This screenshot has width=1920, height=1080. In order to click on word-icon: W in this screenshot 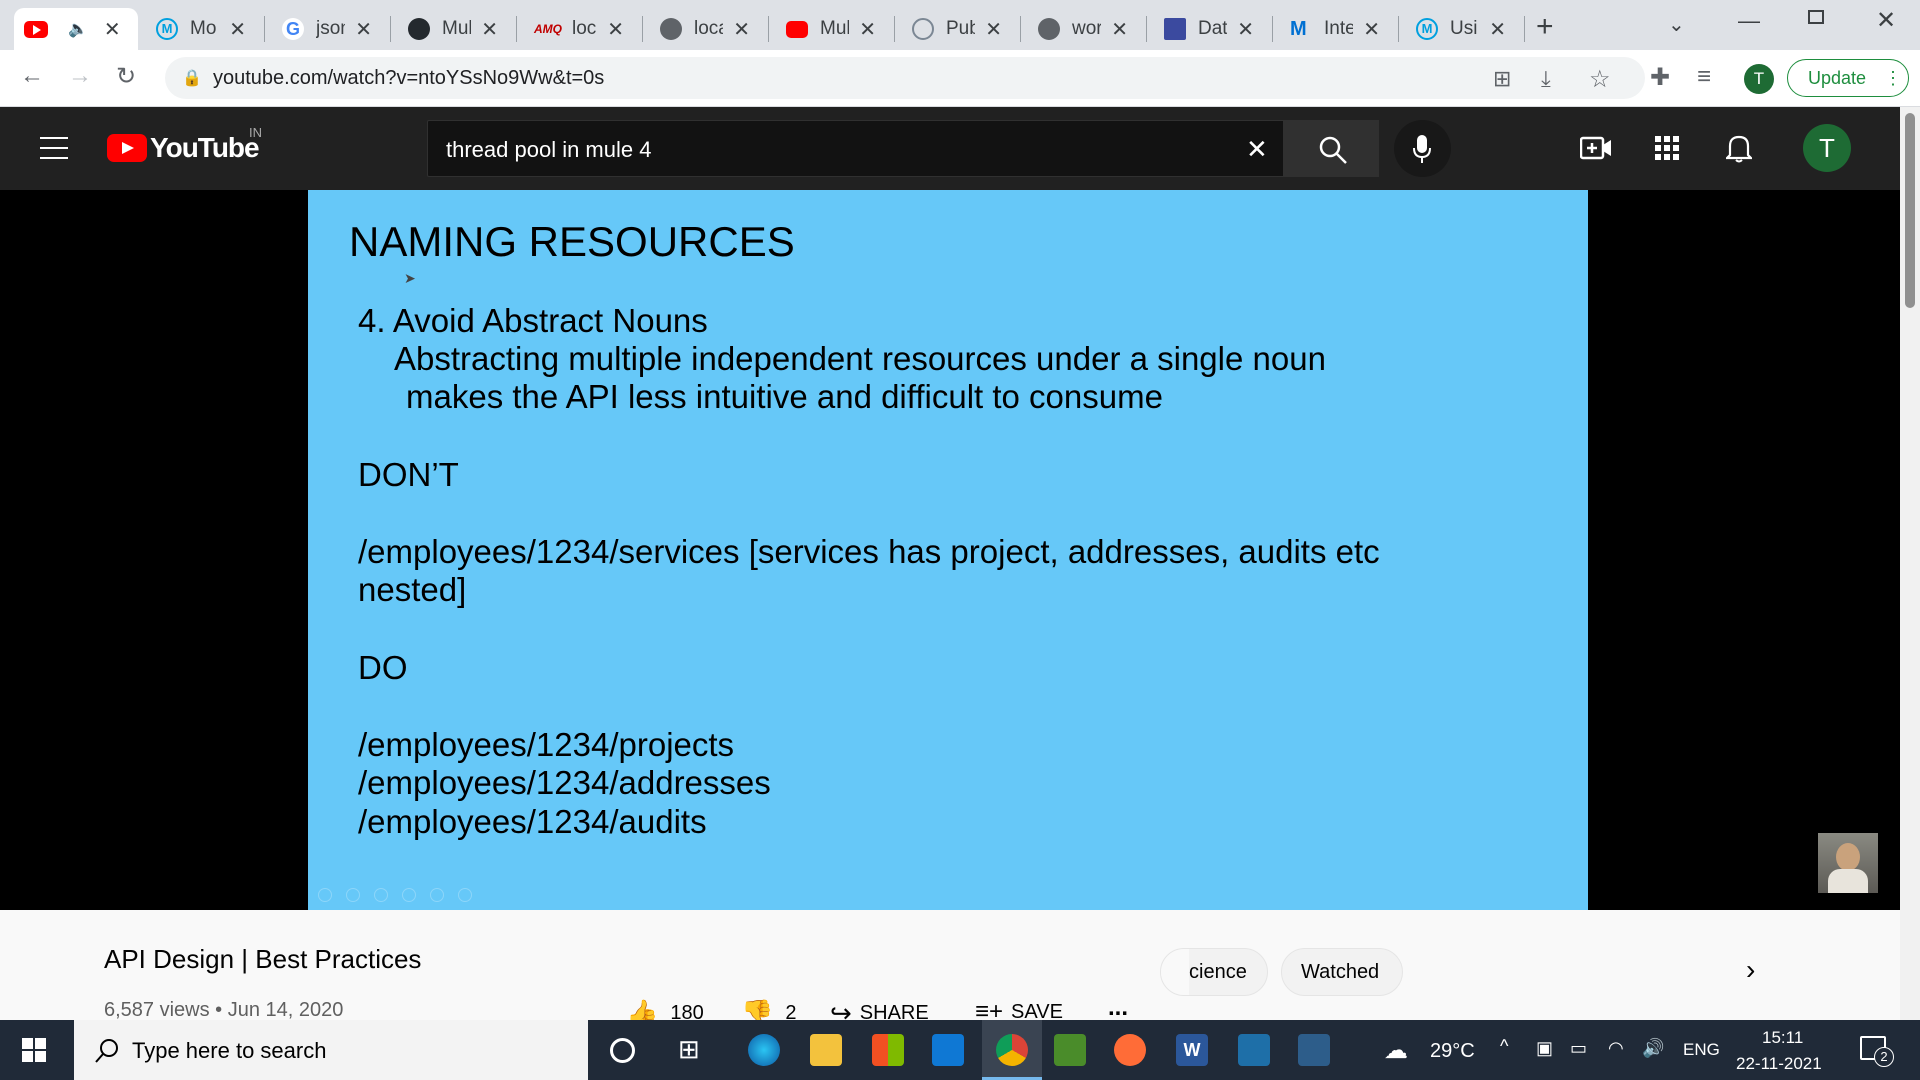, I will do `click(1192, 1050)`.